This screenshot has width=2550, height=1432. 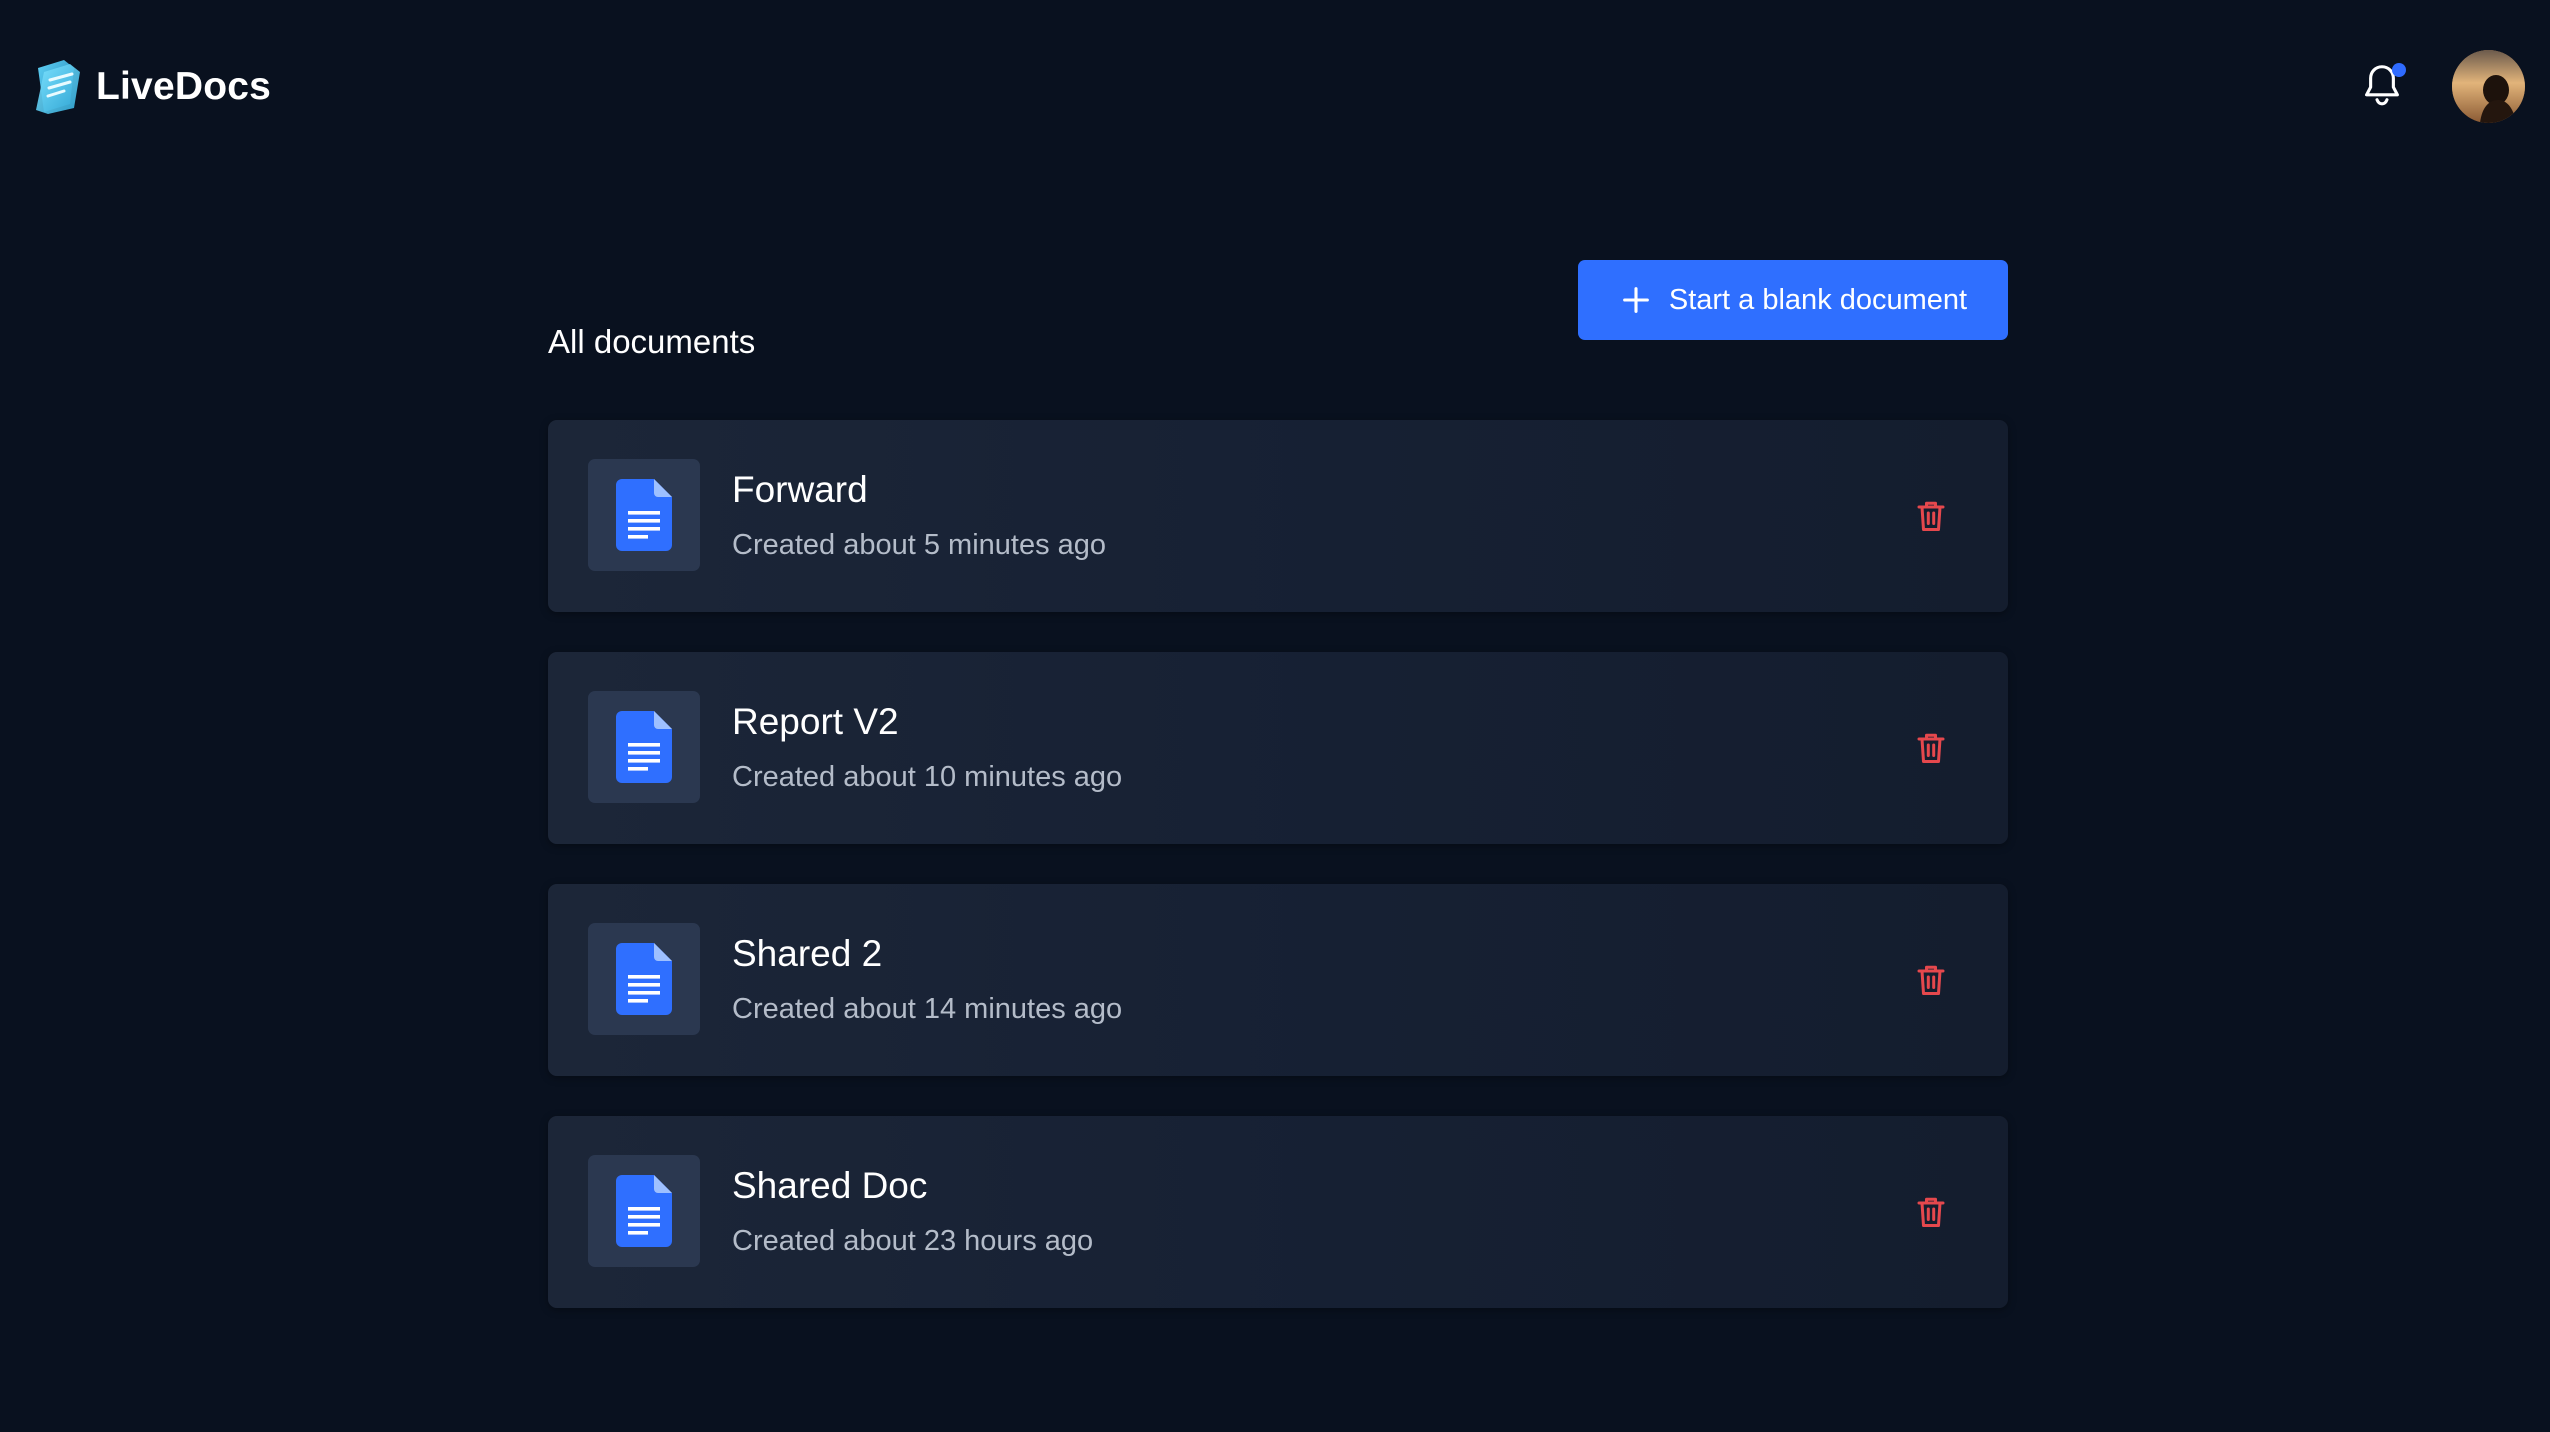 I want to click on document-card: Report V2 Created about 10 minutes ago, so click(x=1278, y=748).